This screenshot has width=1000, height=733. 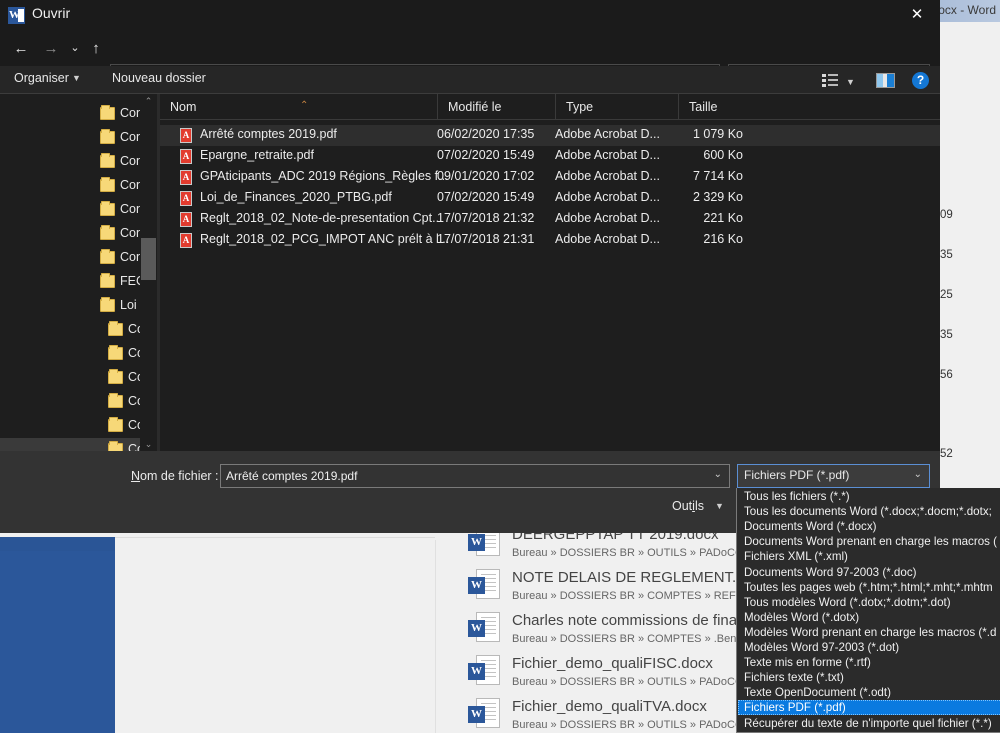 I want to click on pdf-icon: A, so click(x=186, y=177).